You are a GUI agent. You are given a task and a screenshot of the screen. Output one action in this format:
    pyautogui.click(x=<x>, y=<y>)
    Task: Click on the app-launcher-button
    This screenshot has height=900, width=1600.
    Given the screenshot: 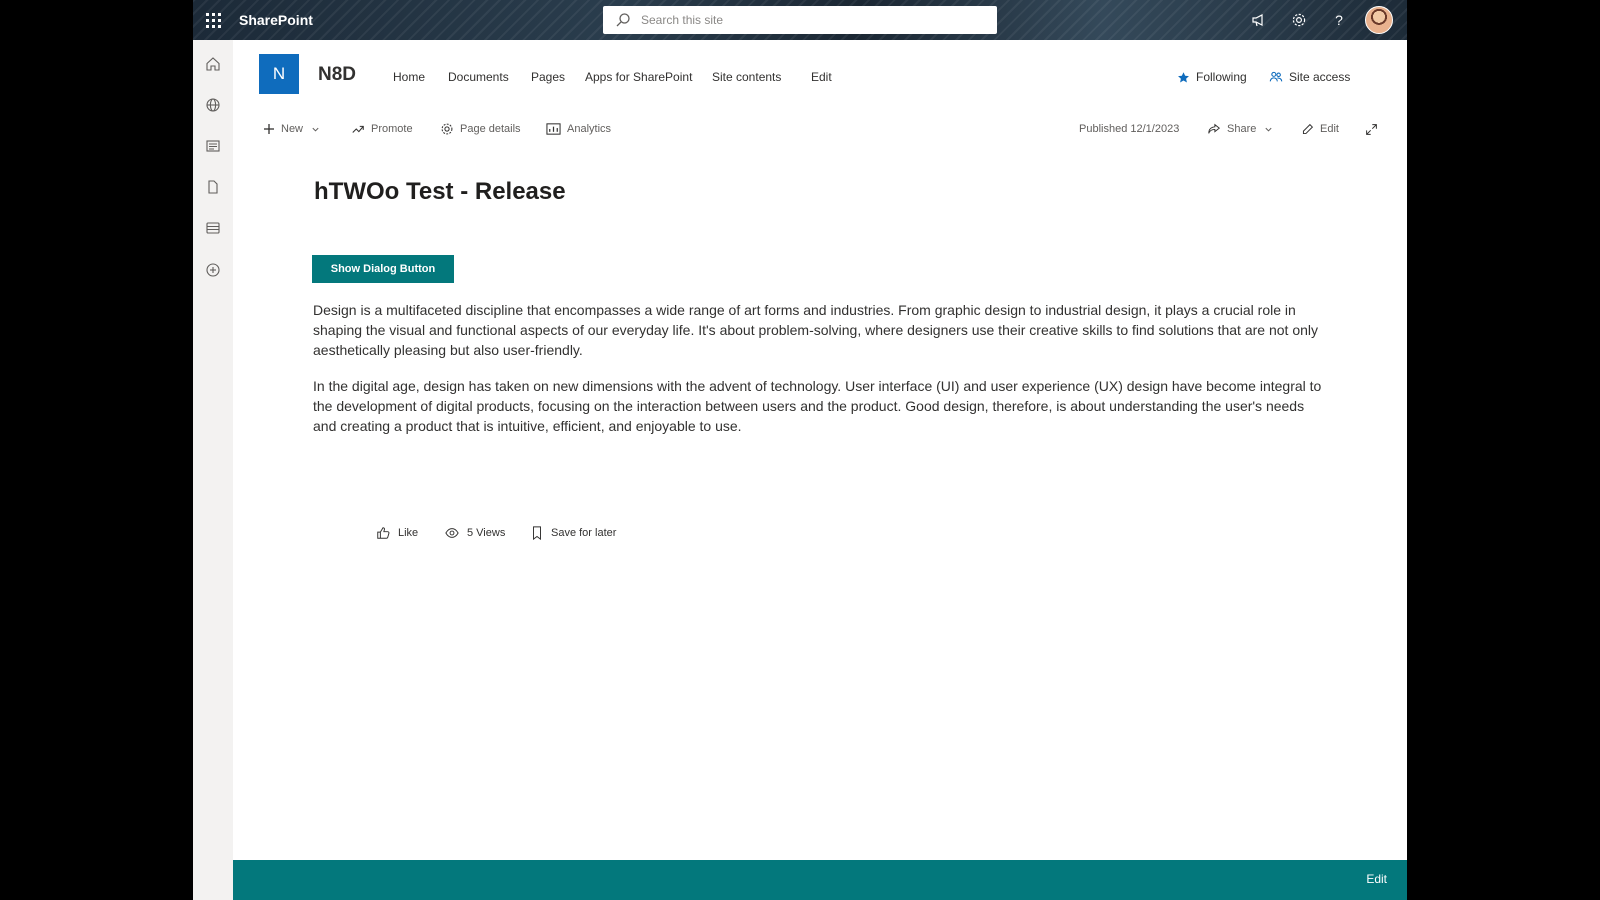 What is the action you would take?
    pyautogui.click(x=213, y=20)
    